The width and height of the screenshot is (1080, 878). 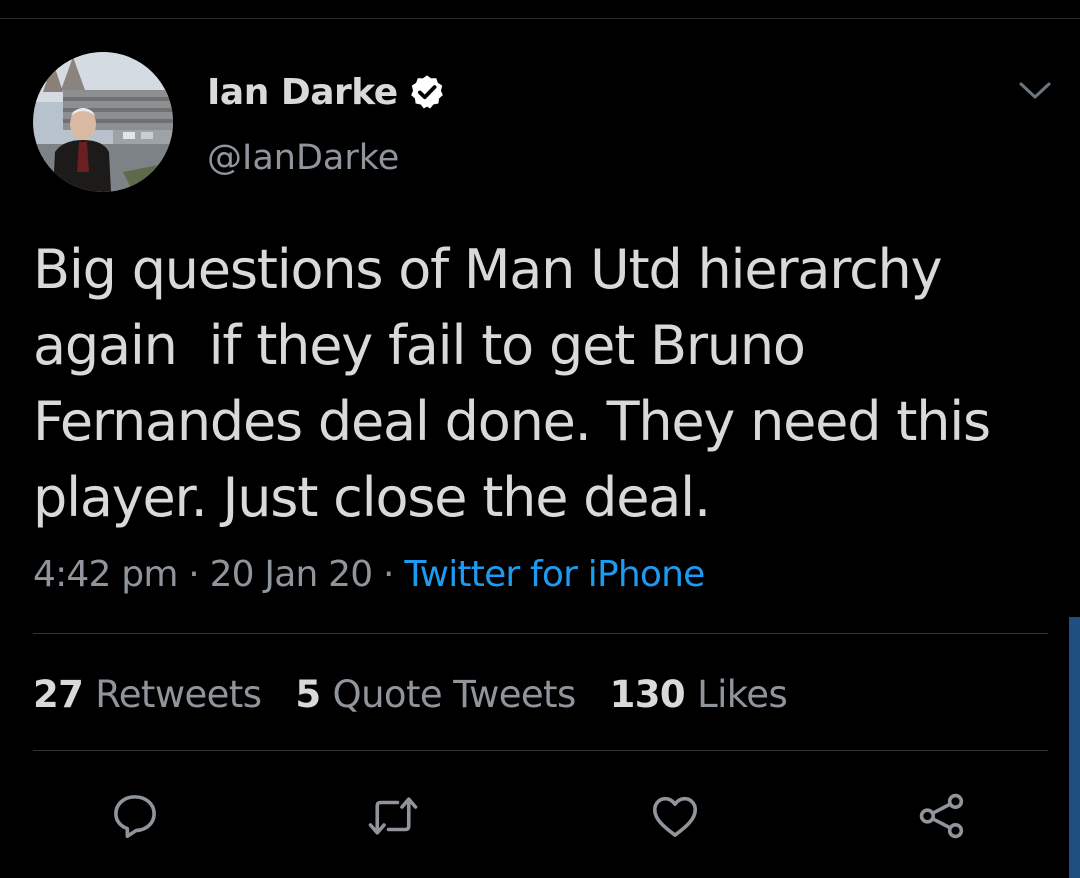 I want to click on quote-tweets-stat: 5 Quote Tweets, so click(x=436, y=694).